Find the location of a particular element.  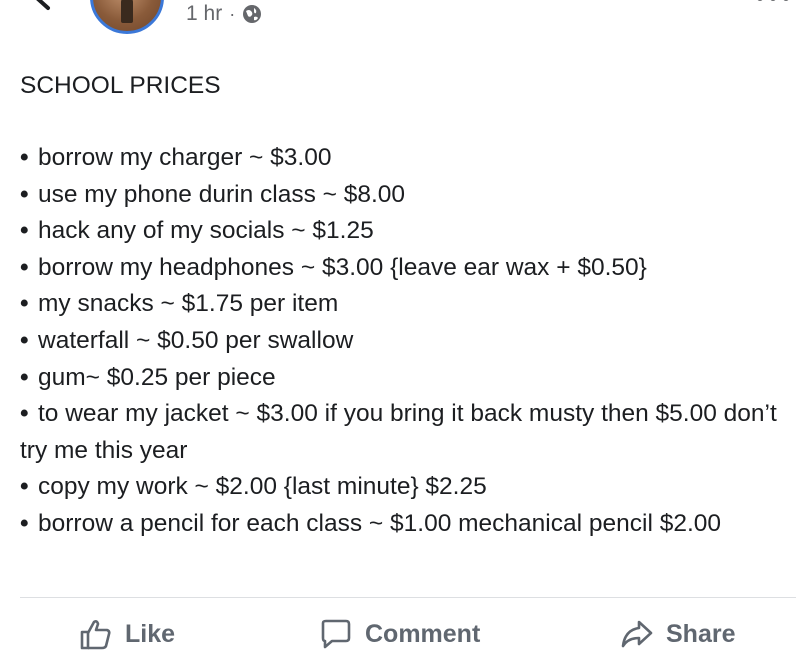

comment-button: Comment is located at coordinates (399, 634).